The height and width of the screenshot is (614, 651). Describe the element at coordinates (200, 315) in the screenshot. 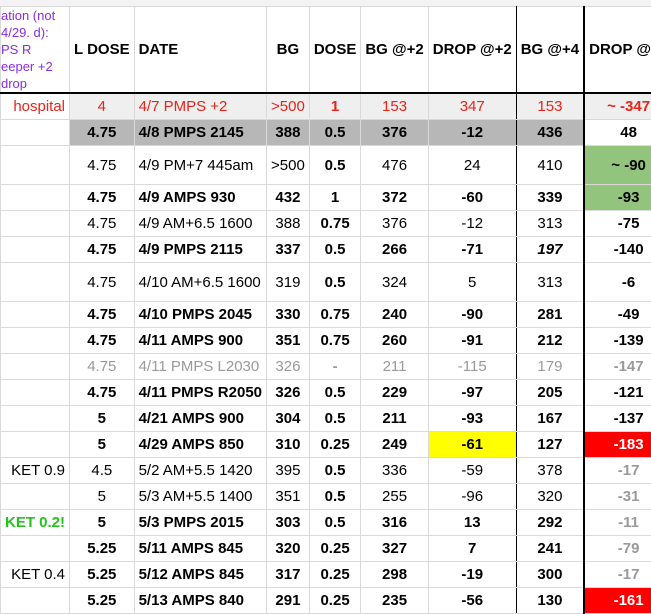

I see `date-cell: 4/10 PMPS 2045` at that location.